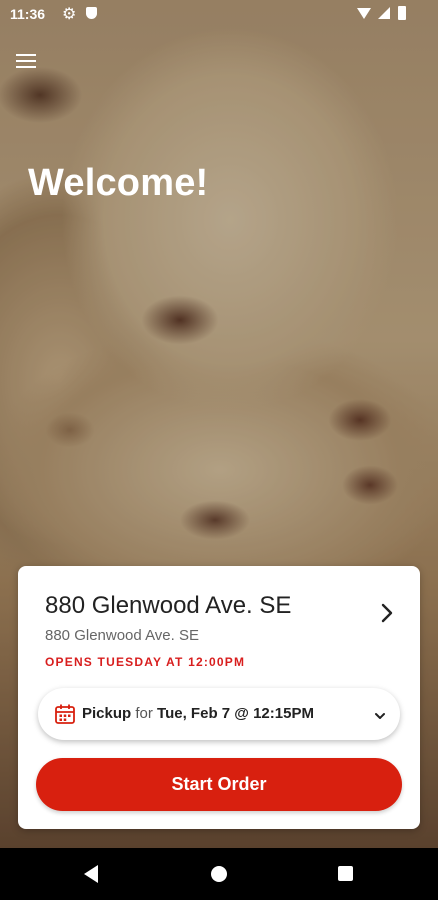 This screenshot has height=900, width=438. What do you see at coordinates (118, 183) in the screenshot?
I see `welcome-heading: Welcome!` at bounding box center [118, 183].